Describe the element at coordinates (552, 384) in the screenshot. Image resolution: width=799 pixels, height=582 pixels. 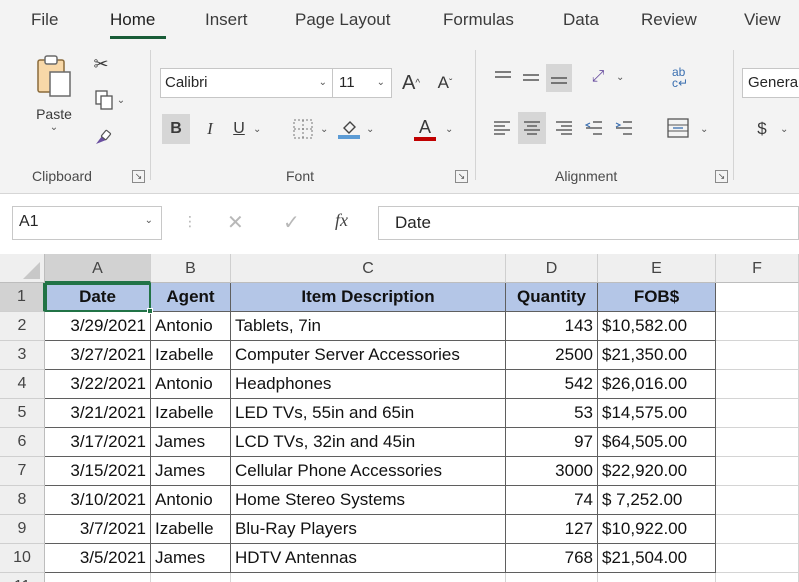
I see `table-cell-quantity: 542` at that location.